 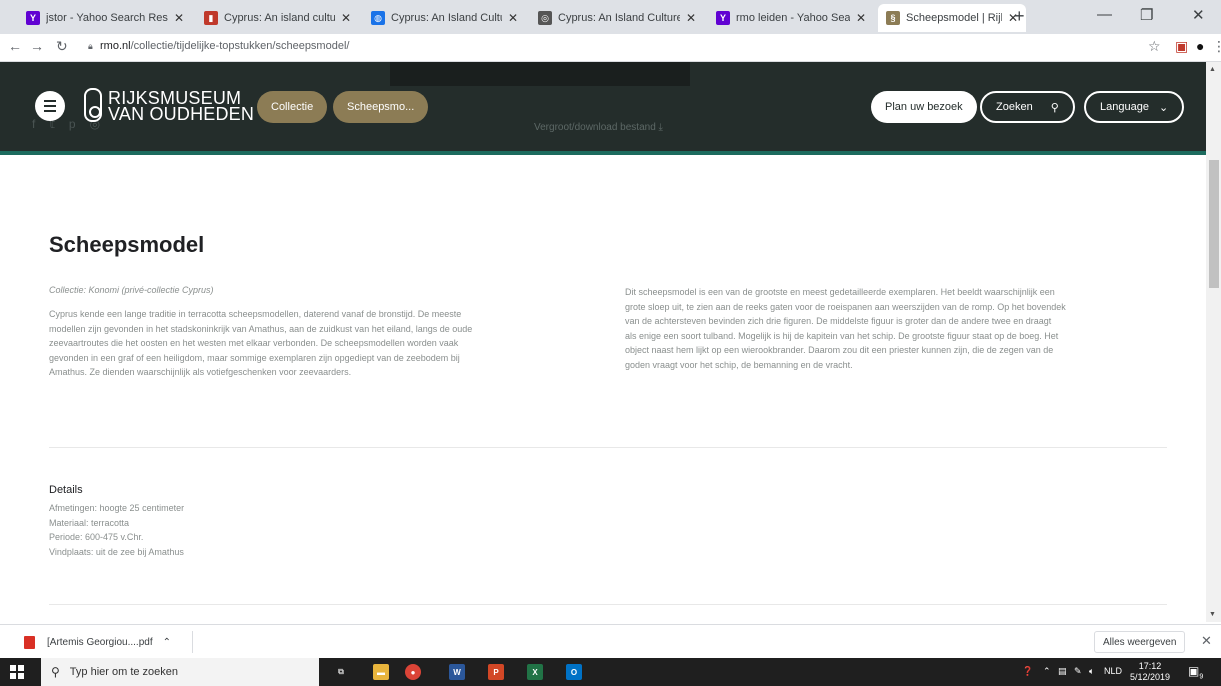 What do you see at coordinates (381, 672) in the screenshot?
I see `file-explorer-icon: ▬` at bounding box center [381, 672].